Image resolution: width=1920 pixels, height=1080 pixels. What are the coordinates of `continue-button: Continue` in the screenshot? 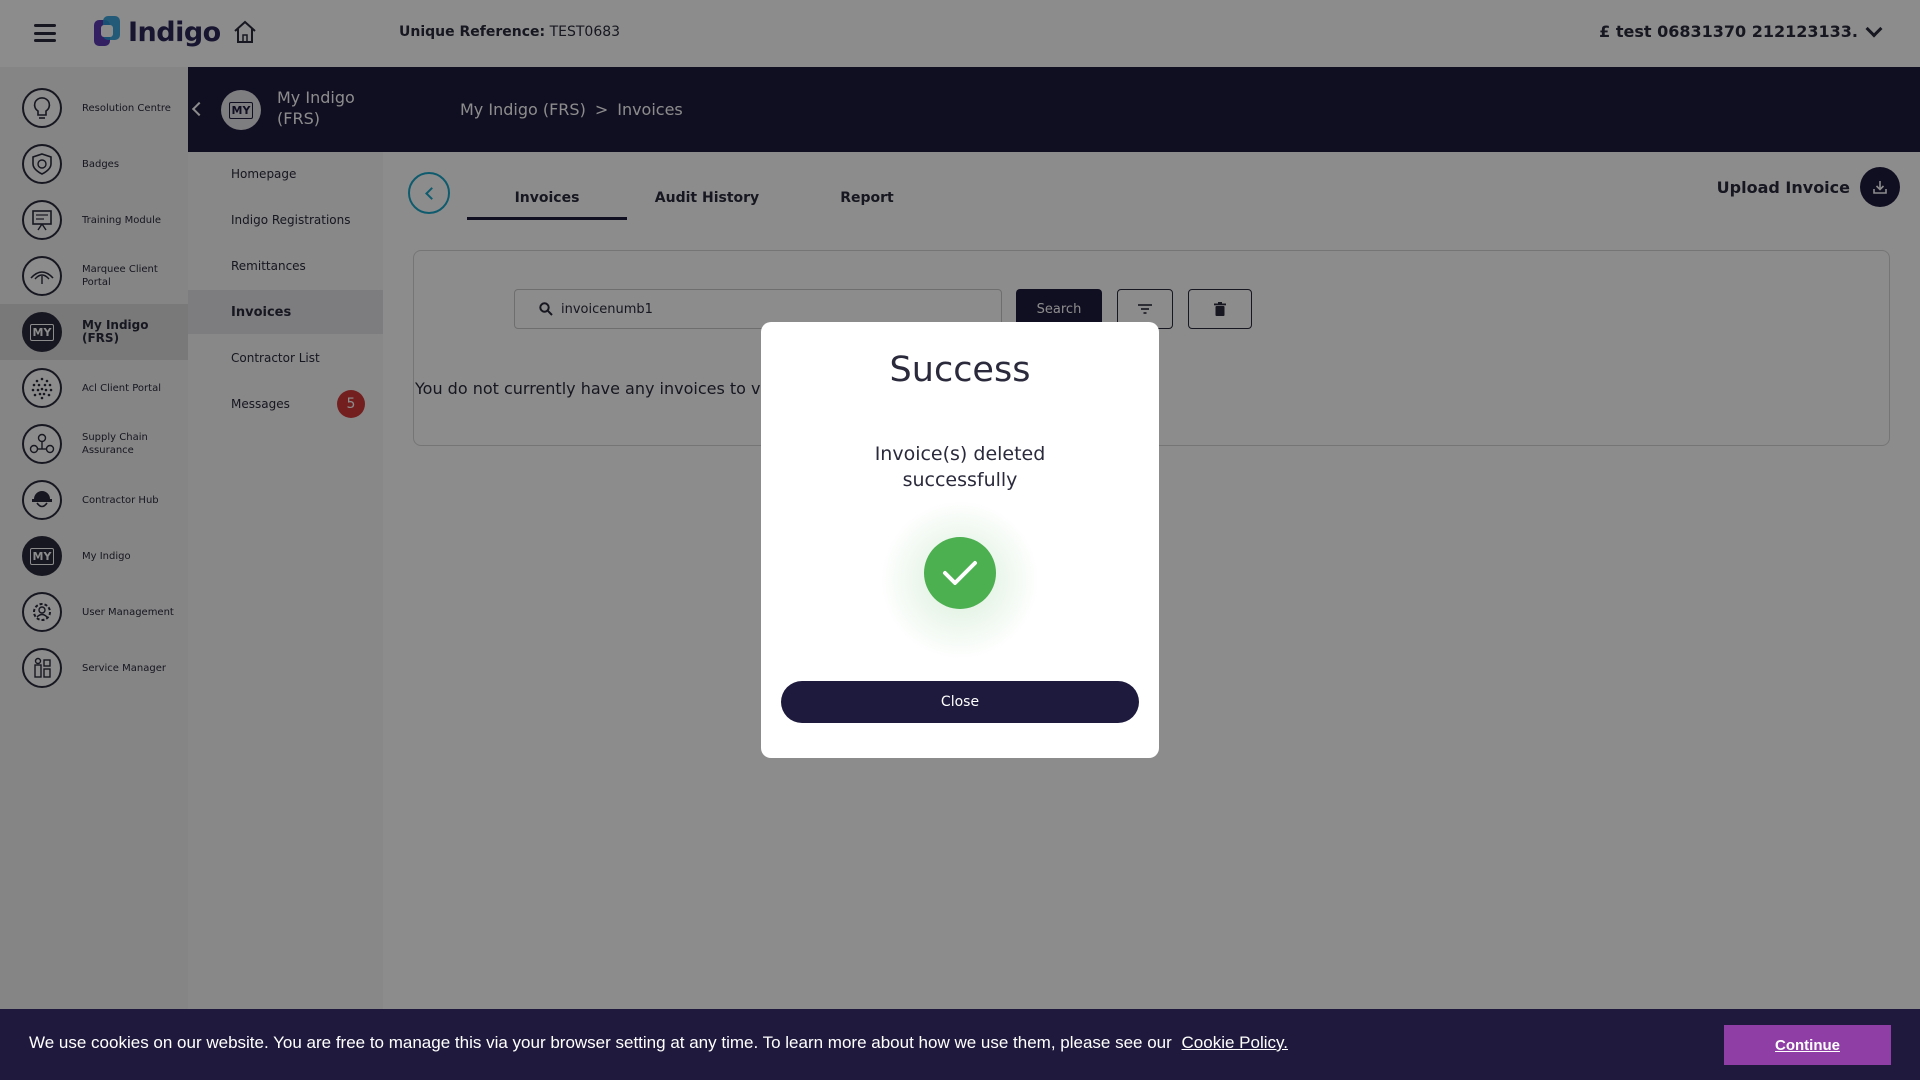 It's located at (1807, 1045).